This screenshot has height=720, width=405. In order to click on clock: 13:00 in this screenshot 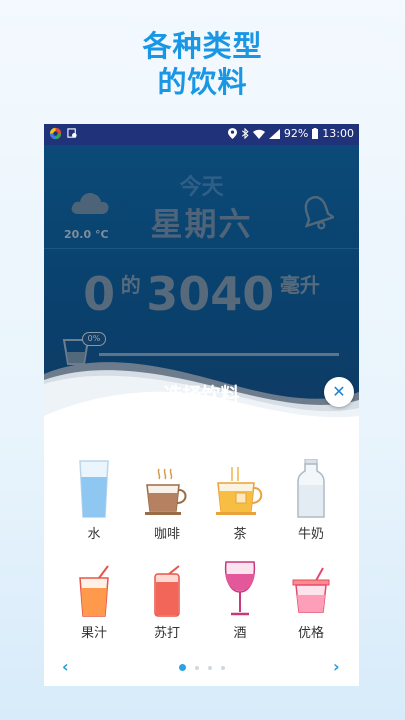, I will do `click(338, 133)`.